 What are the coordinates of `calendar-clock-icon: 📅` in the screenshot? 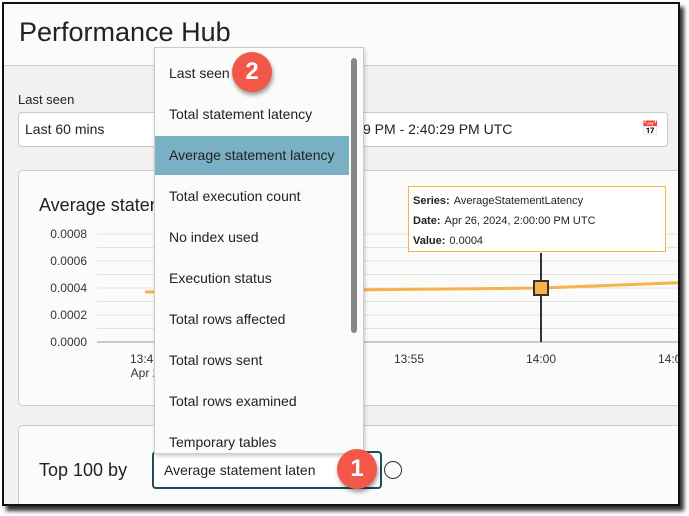 It's located at (650, 128).